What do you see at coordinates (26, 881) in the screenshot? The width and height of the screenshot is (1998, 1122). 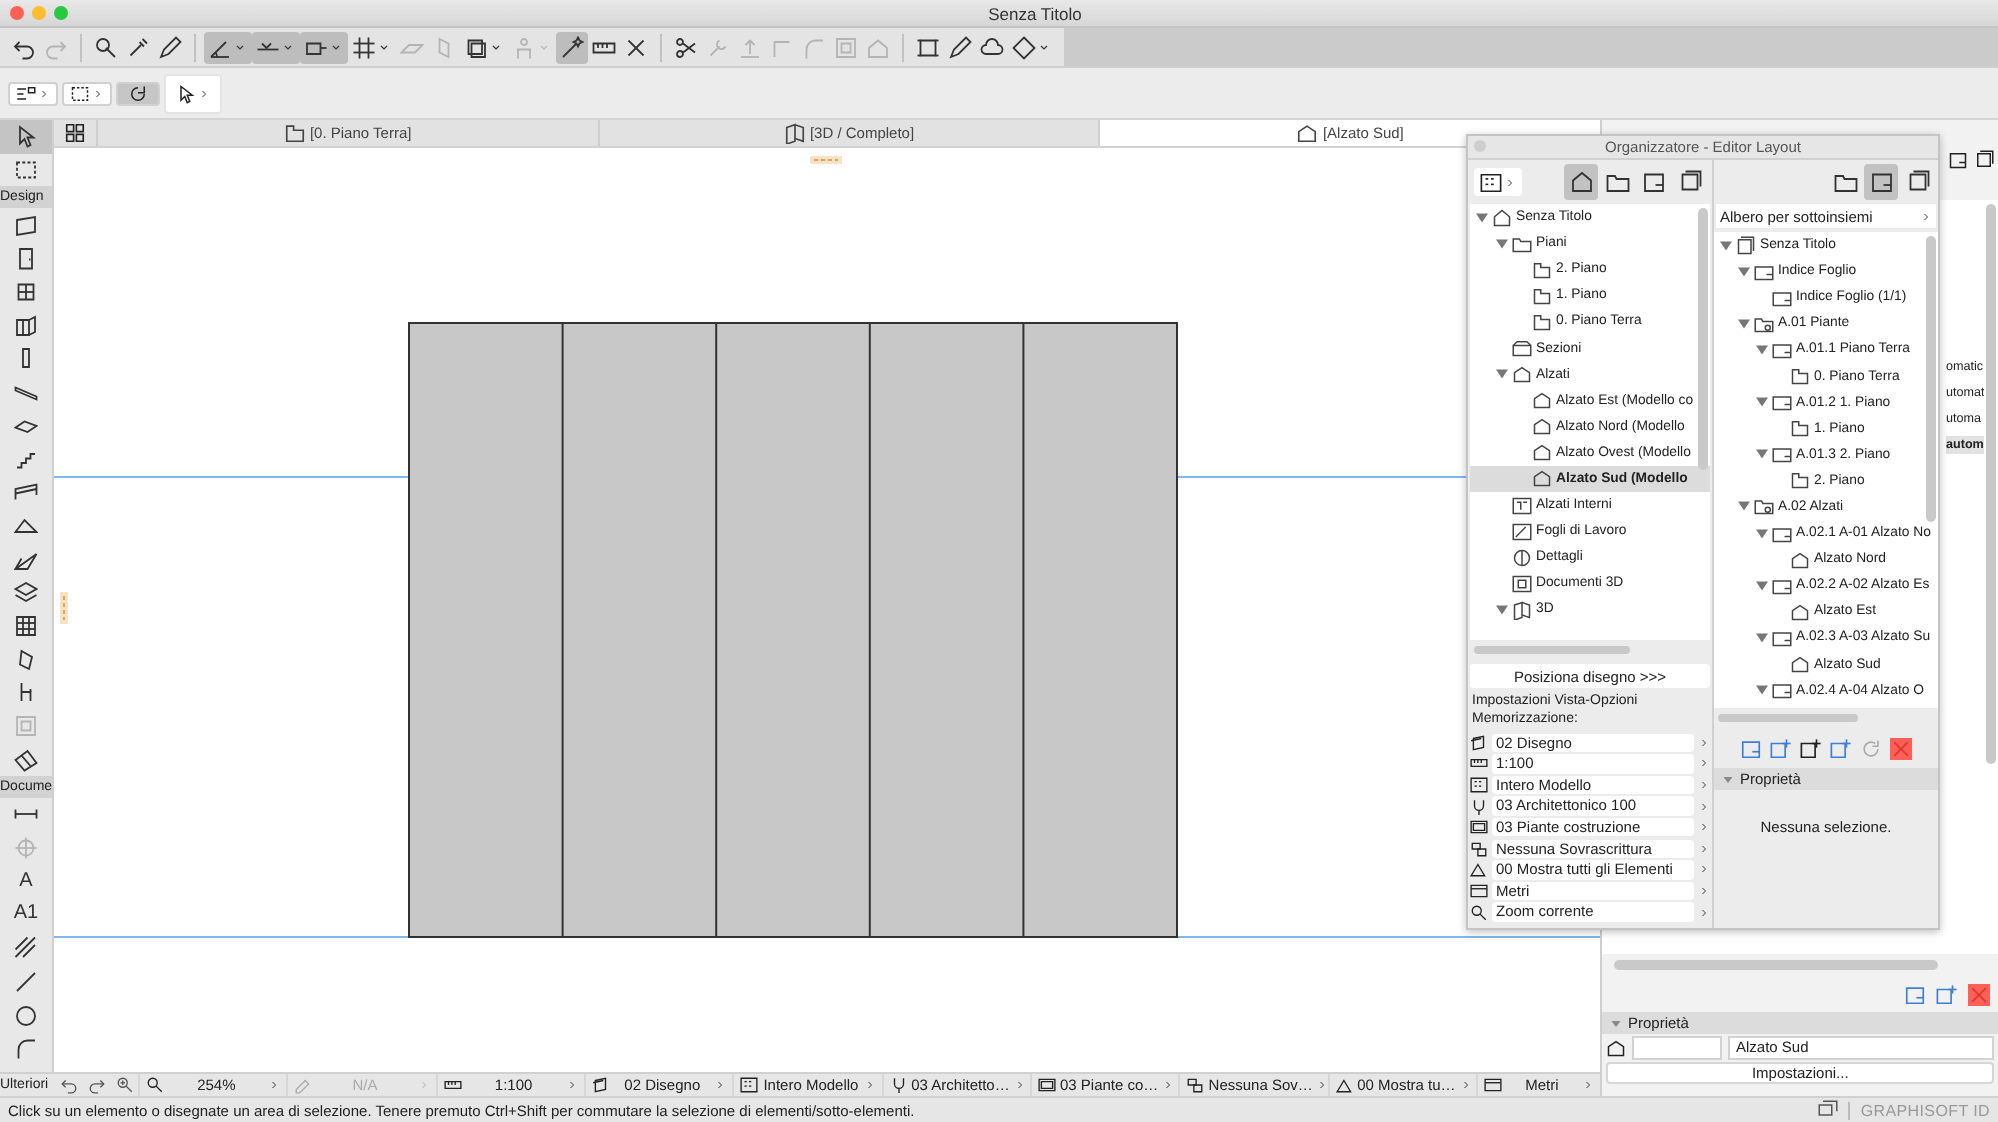 I see `text-tool: A` at bounding box center [26, 881].